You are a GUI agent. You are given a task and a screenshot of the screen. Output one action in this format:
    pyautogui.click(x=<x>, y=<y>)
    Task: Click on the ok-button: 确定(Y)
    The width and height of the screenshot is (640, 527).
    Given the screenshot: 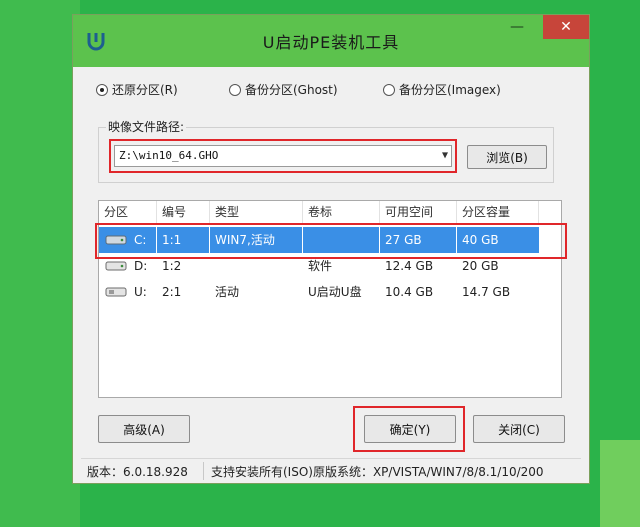 What is the action you would take?
    pyautogui.click(x=410, y=429)
    